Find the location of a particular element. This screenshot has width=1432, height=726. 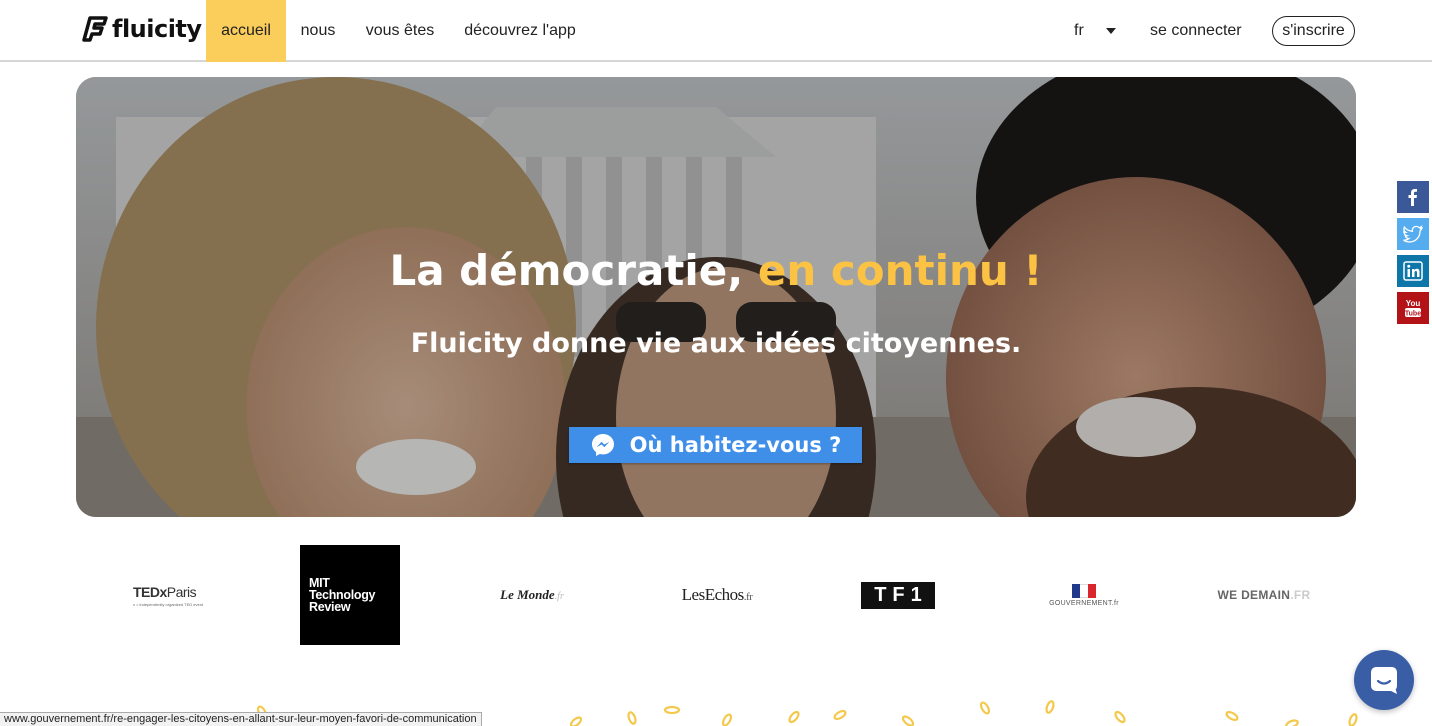

press-logo-les-echos: LesEchos.fr is located at coordinates (717, 595).